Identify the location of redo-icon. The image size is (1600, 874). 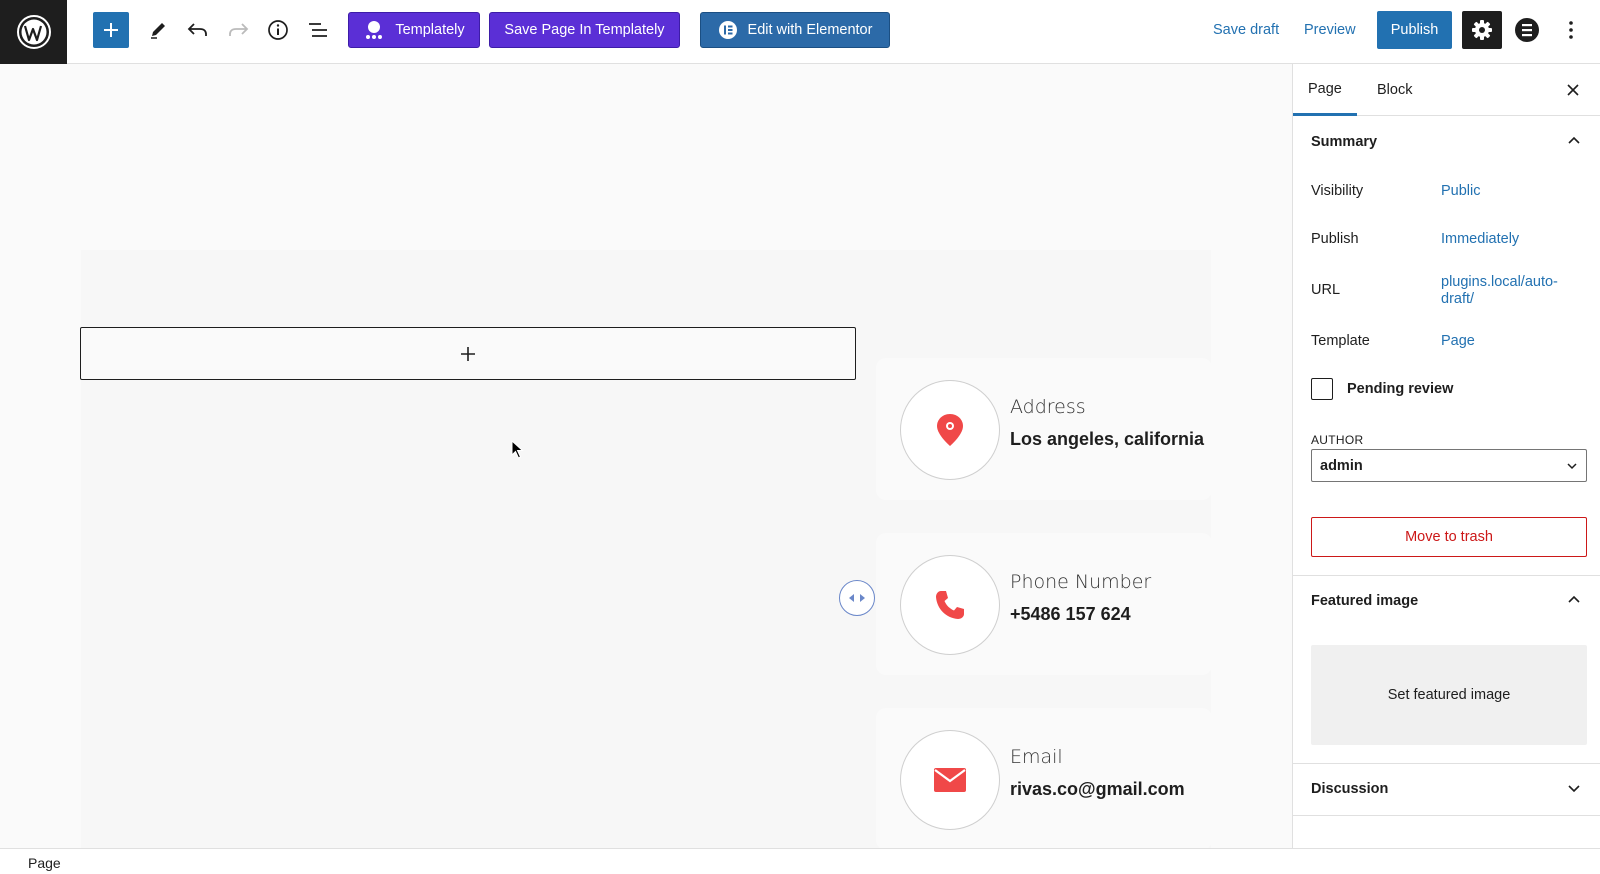
(239, 29).